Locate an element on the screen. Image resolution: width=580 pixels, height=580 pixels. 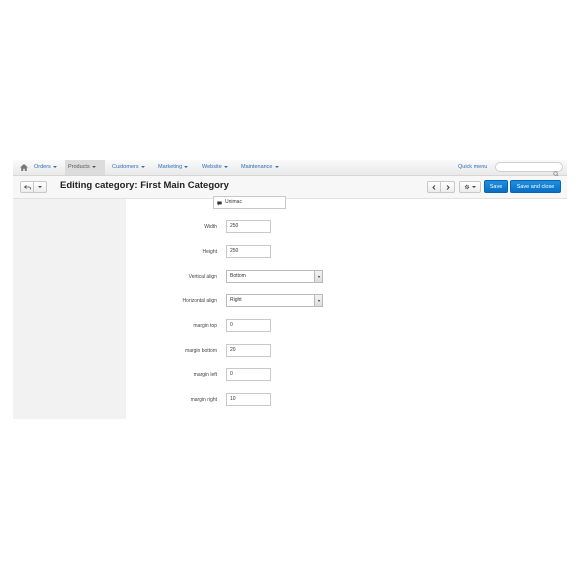
field-width: Width 250 is located at coordinates (346, 227).